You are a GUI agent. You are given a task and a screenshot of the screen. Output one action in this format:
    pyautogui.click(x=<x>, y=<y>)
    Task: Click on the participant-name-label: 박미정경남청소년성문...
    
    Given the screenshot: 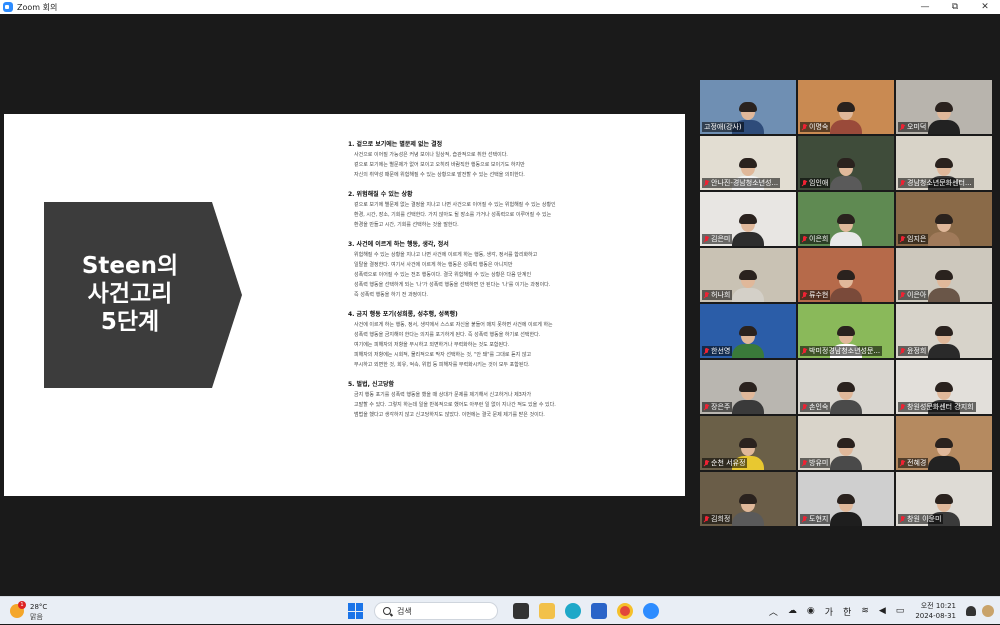 What is the action you would take?
    pyautogui.click(x=841, y=351)
    